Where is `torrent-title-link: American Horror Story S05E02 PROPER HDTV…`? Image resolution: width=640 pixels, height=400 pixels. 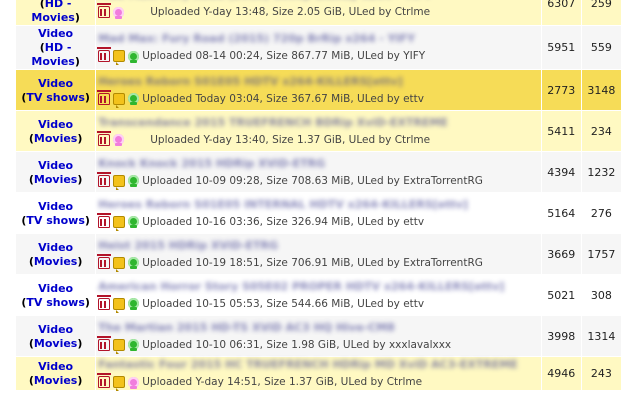
torrent-title-link: American Horror Story S05E02 PROPER HDTV… is located at coordinates (319, 287).